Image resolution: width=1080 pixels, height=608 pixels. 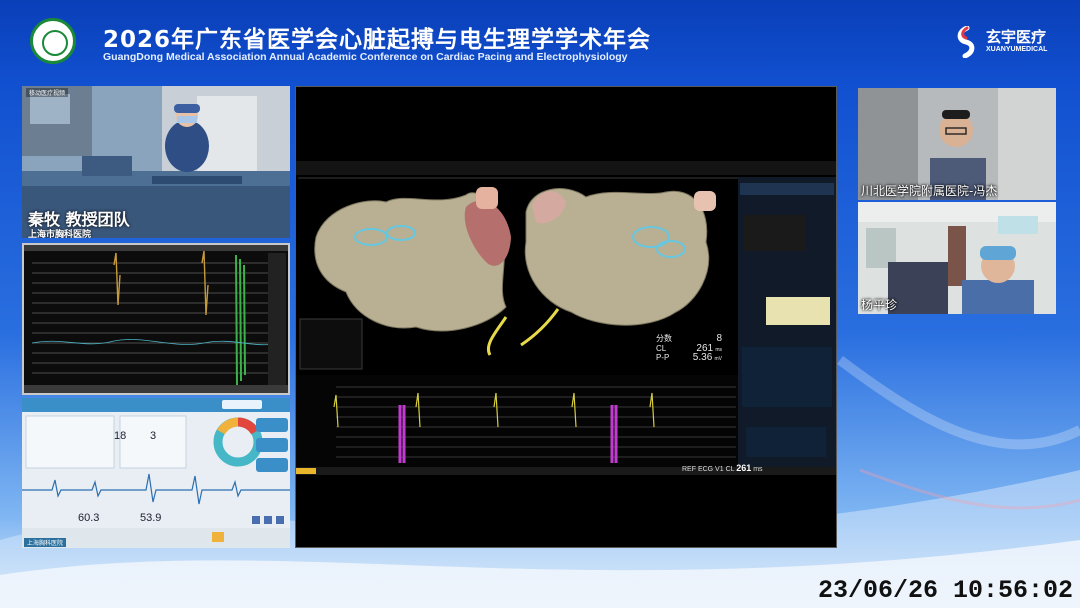 What do you see at coordinates (957, 258) in the screenshot?
I see `participant-video-2: 杨平珍` at bounding box center [957, 258].